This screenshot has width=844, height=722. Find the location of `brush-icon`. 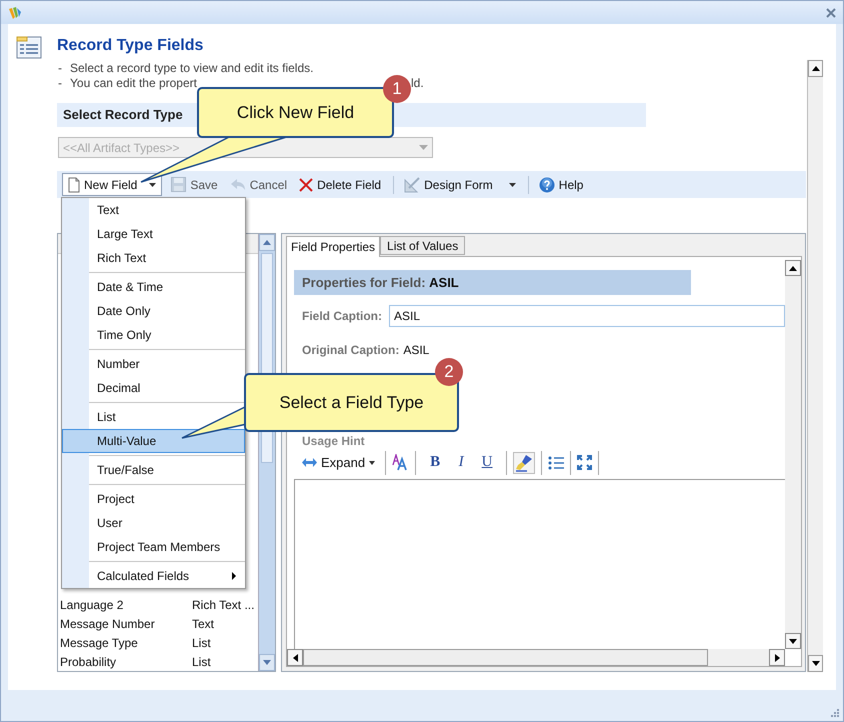

brush-icon is located at coordinates (524, 463).